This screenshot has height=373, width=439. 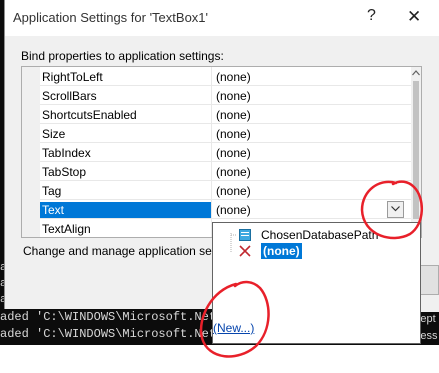 What do you see at coordinates (31, 152) in the screenshot?
I see `grid-left-margin` at bounding box center [31, 152].